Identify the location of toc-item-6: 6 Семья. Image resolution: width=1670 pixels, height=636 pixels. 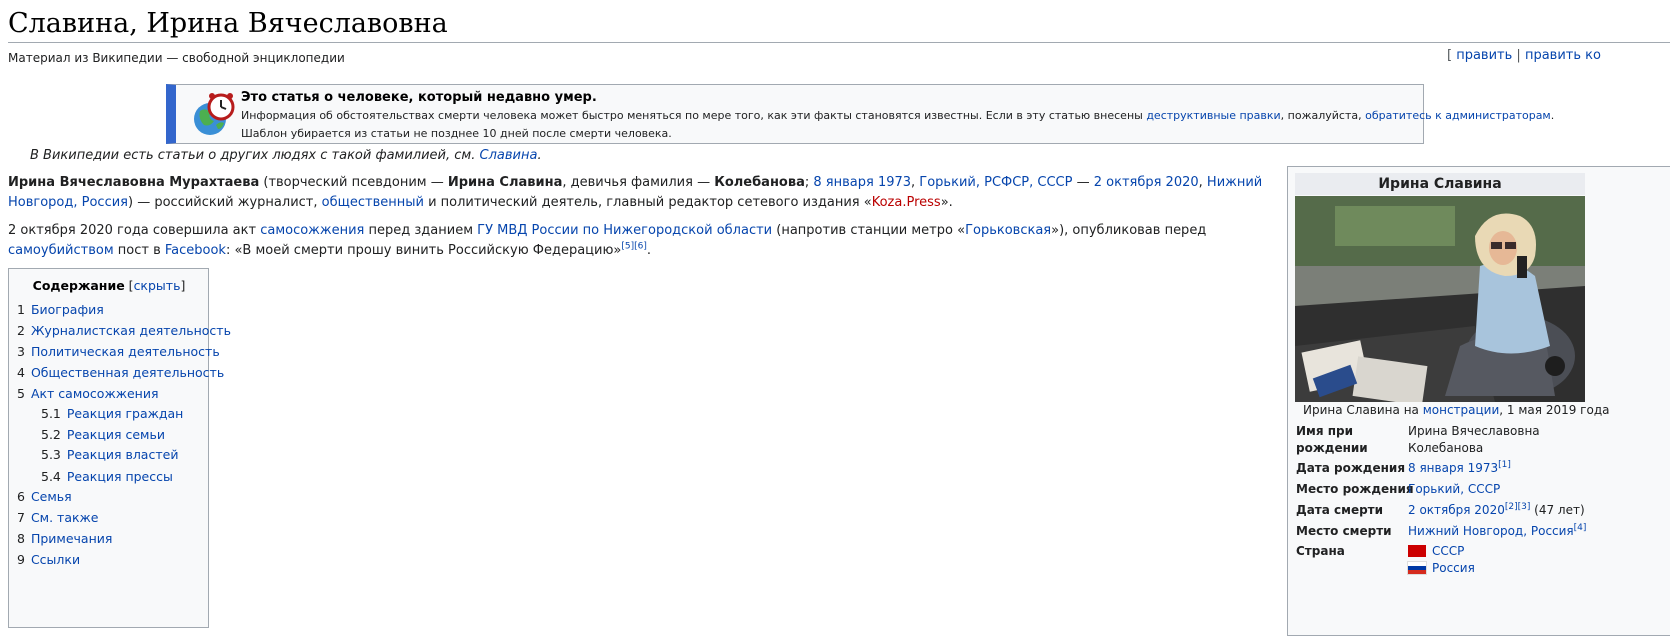
(44, 496).